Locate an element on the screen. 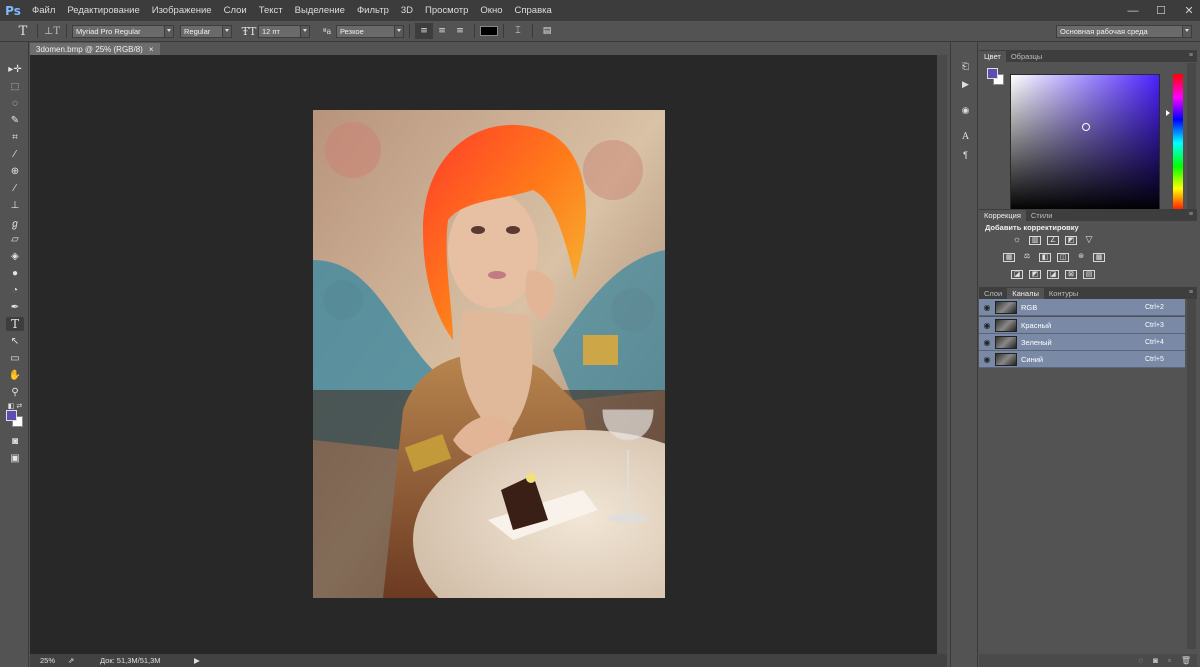 The width and height of the screenshot is (1200, 667). curves-icon: ∠ is located at coordinates (1053, 240).